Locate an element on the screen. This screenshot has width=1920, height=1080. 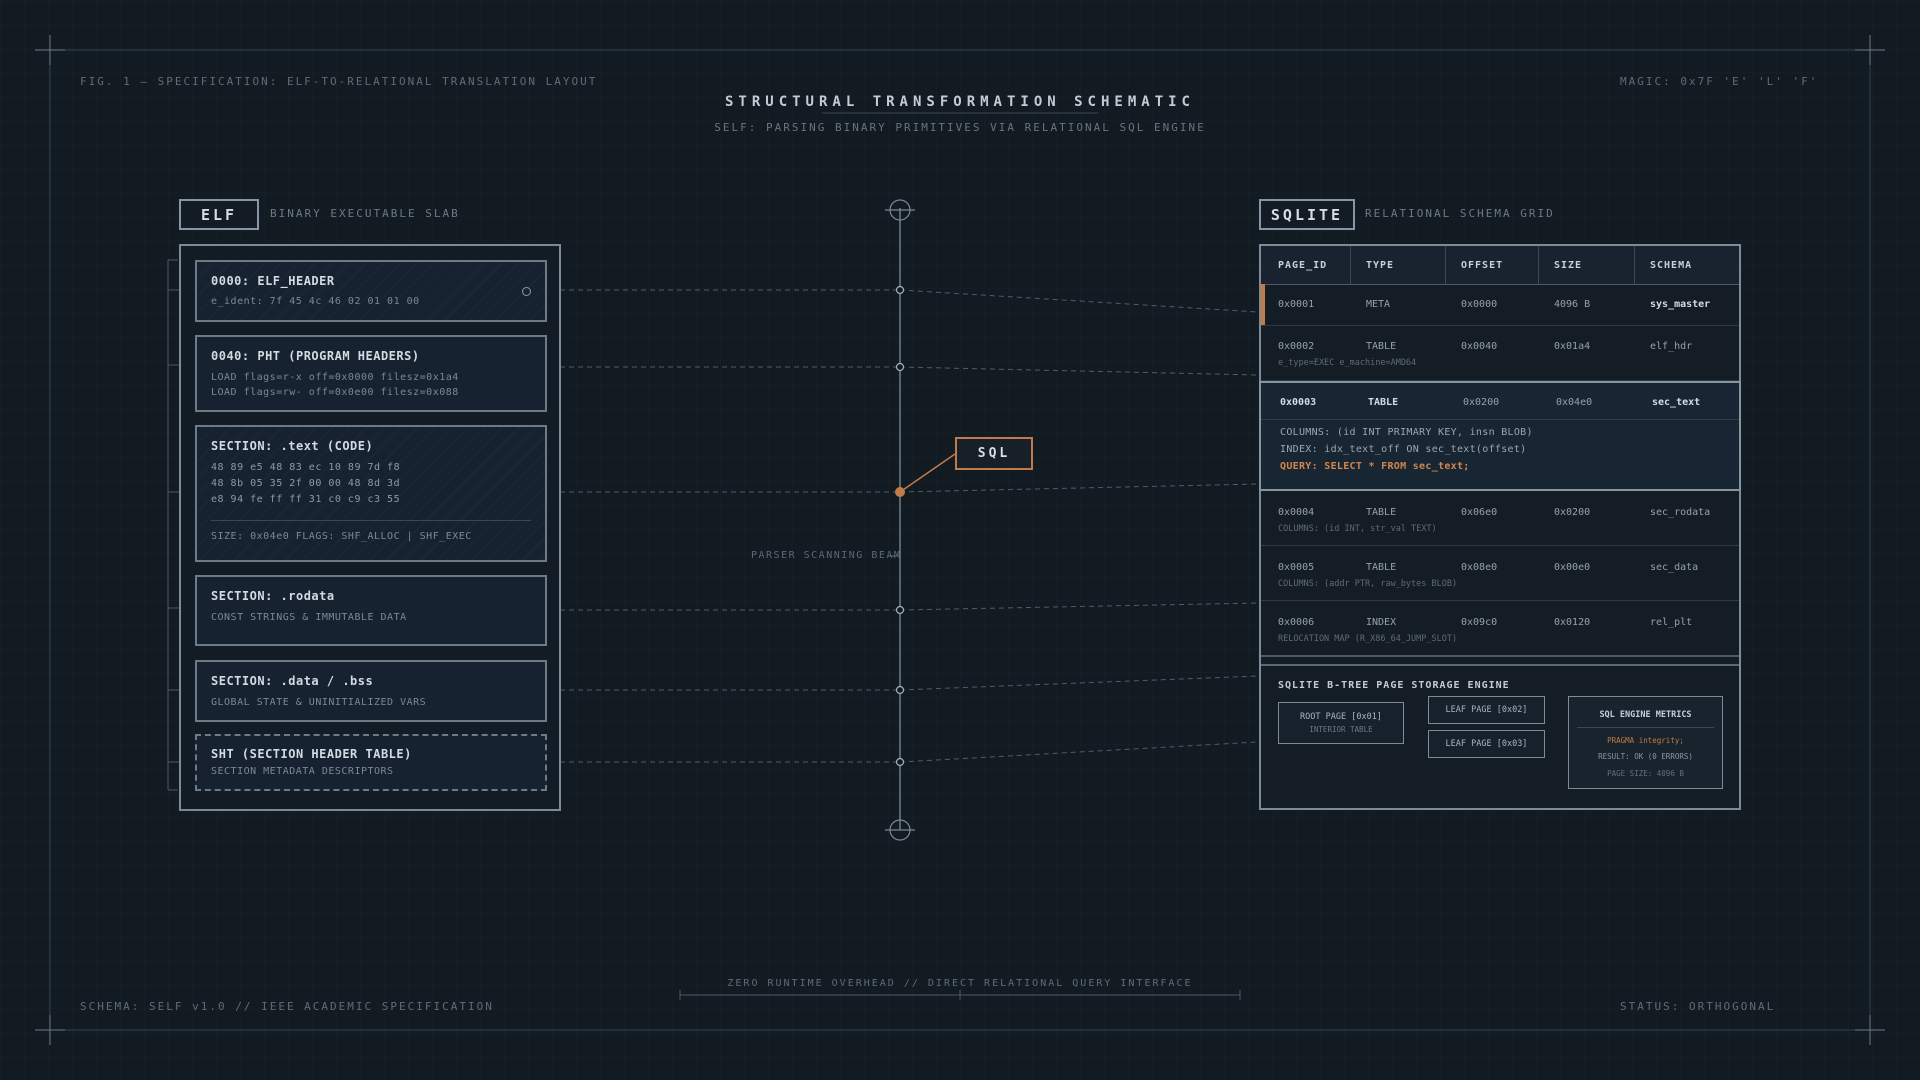
column-header-type: TYPE is located at coordinates (1380, 265).